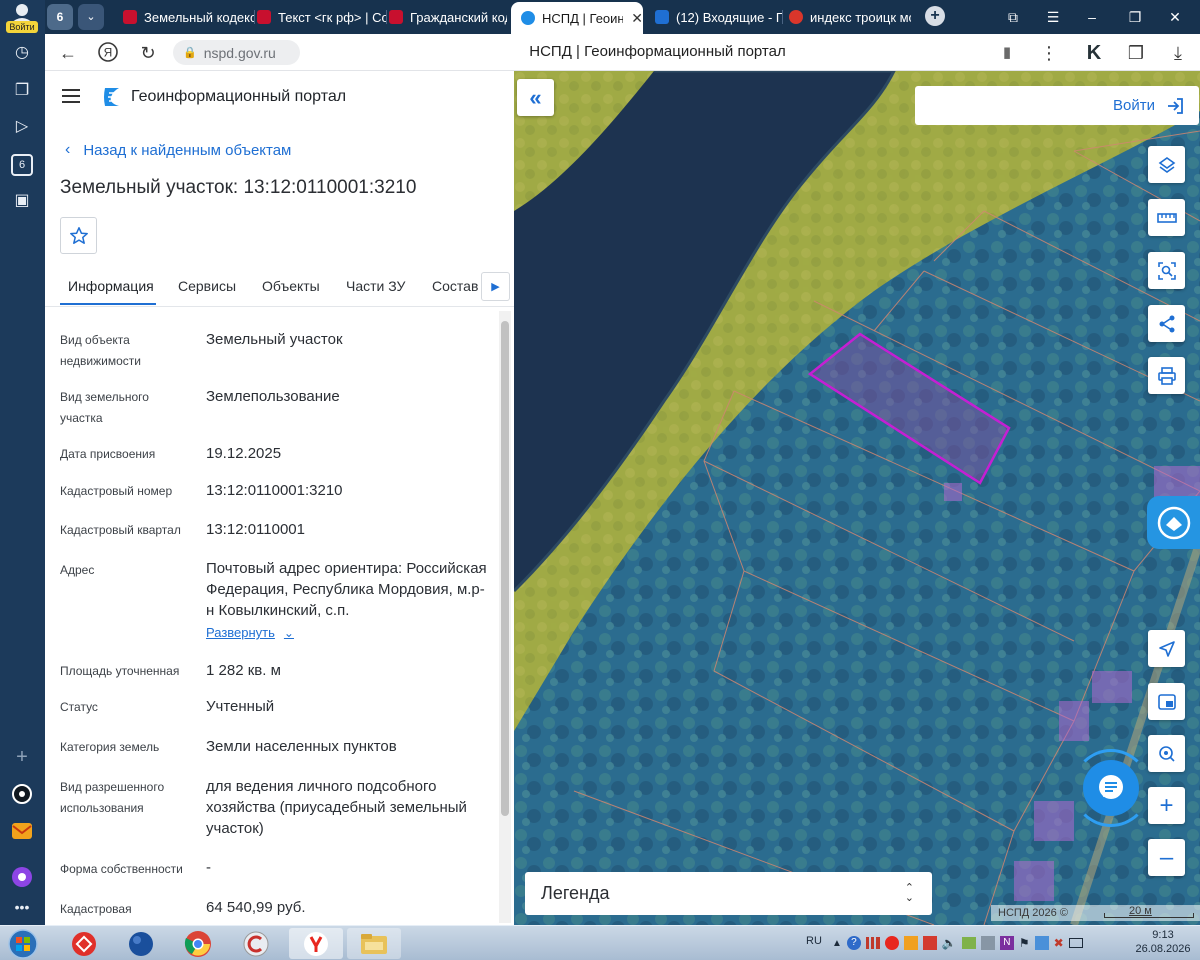 The width and height of the screenshot is (1200, 960). Describe the element at coordinates (108, 304) in the screenshot. I see `active-tab-indicator` at that location.